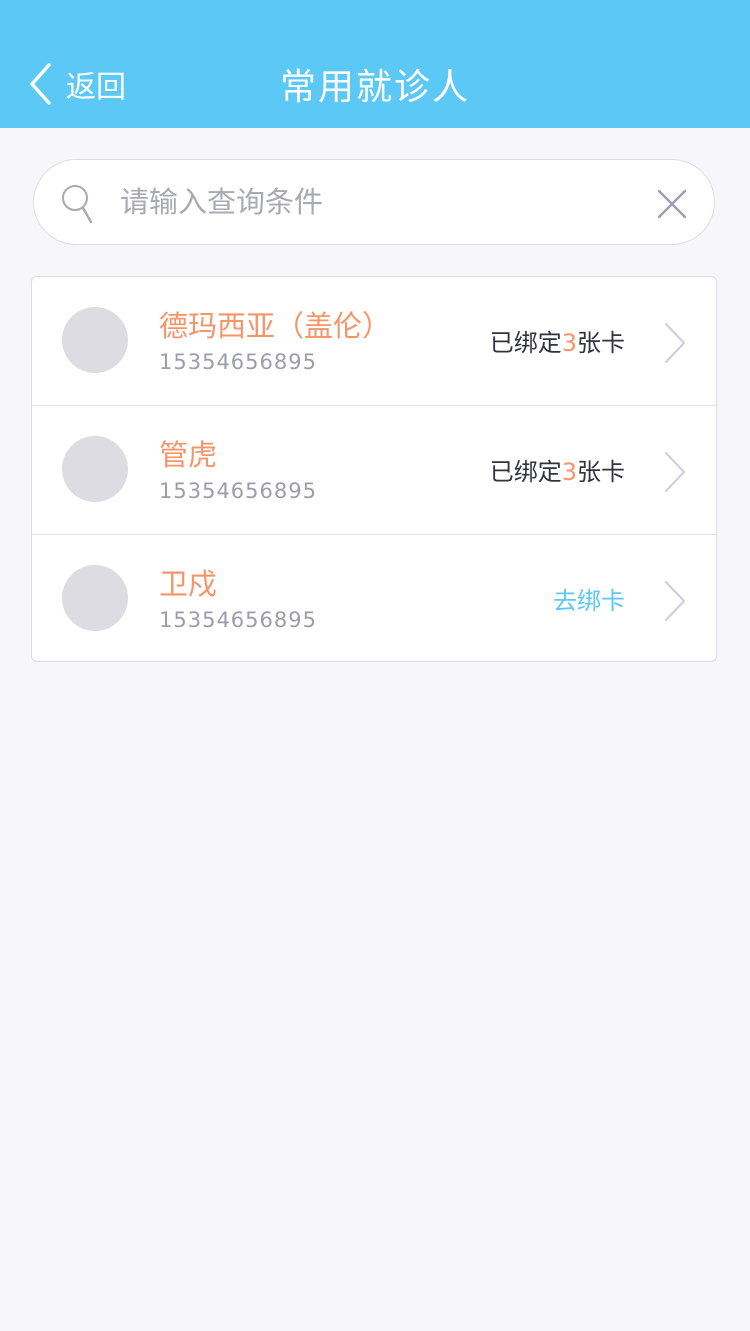 Image resolution: width=750 pixels, height=1331 pixels. I want to click on patient-name: 卫戍, so click(188, 584).